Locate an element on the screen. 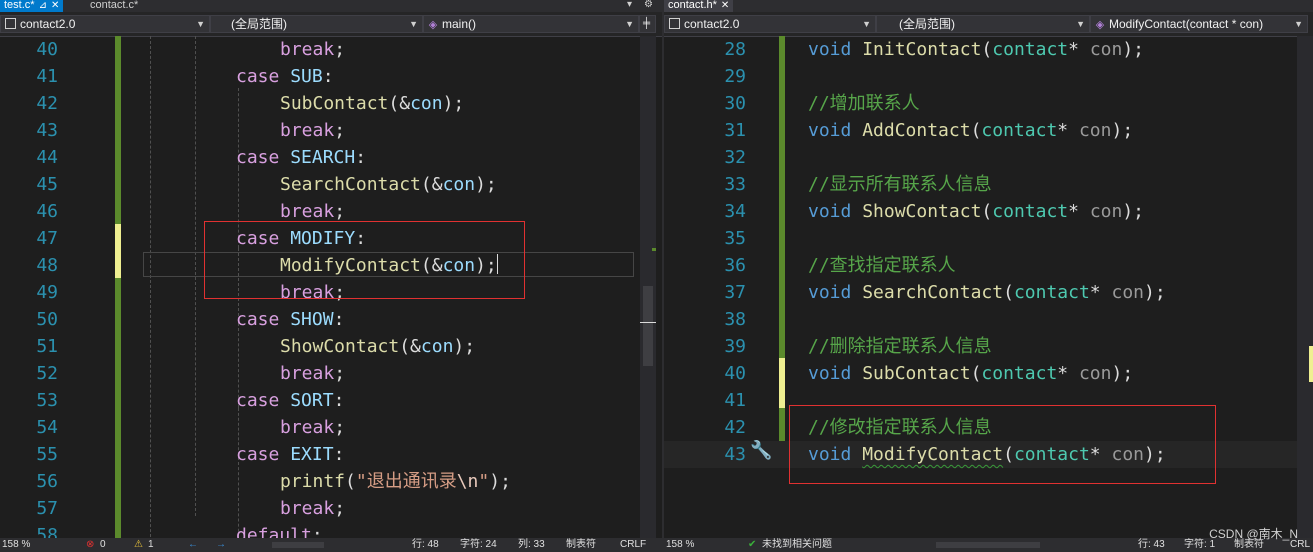 Image resolution: width=1313 pixels, height=552 pixels. code-line: 43 break; is located at coordinates (331, 130).